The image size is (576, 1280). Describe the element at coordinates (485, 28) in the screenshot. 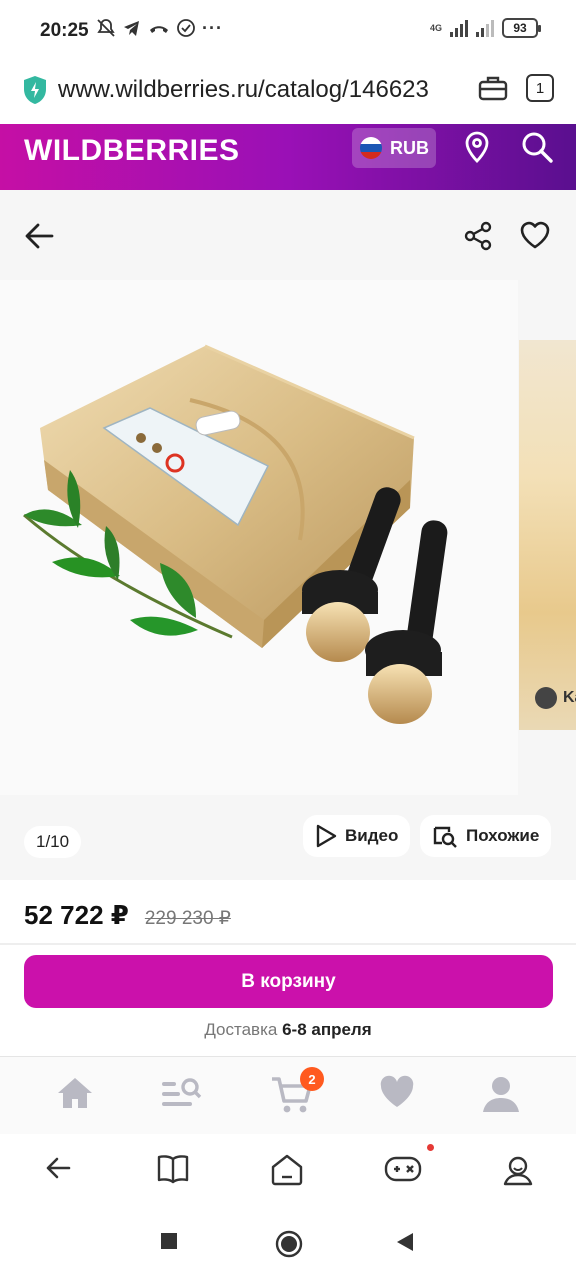

I see `signal-2-icon` at that location.